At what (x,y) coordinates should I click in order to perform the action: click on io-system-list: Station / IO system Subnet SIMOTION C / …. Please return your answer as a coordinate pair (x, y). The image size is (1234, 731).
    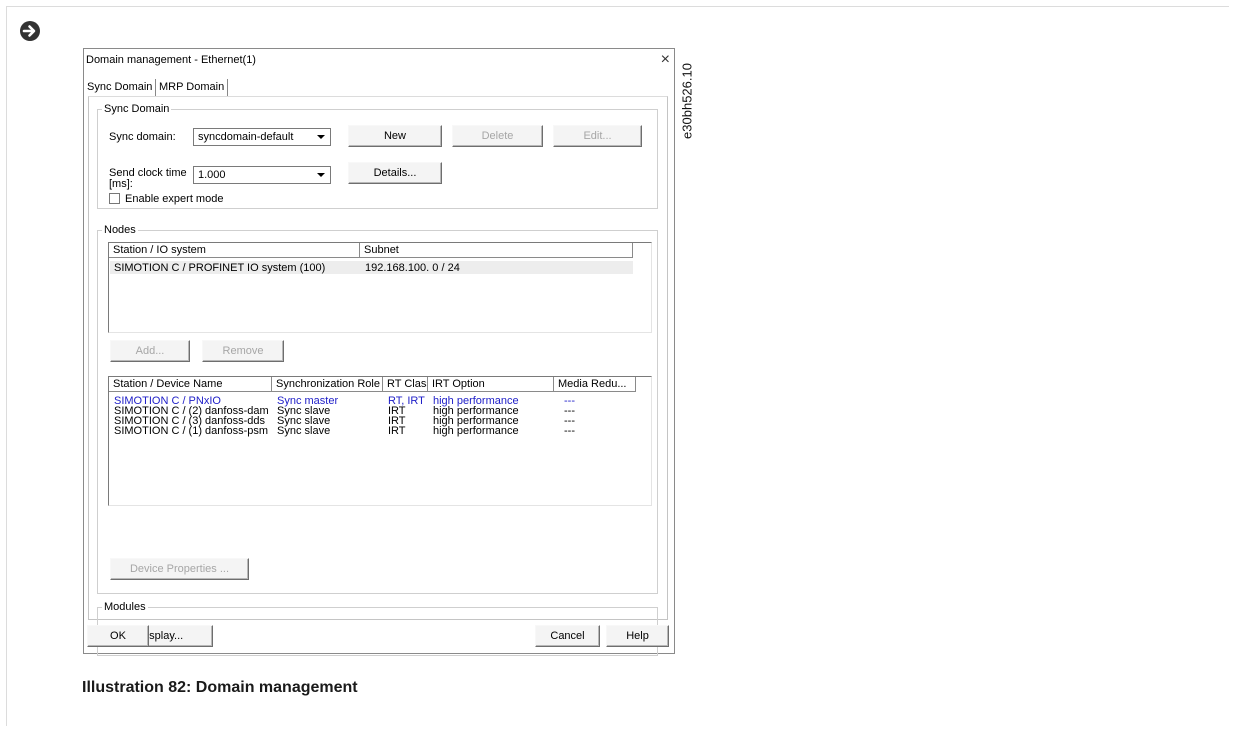
    Looking at the image, I should click on (380, 287).